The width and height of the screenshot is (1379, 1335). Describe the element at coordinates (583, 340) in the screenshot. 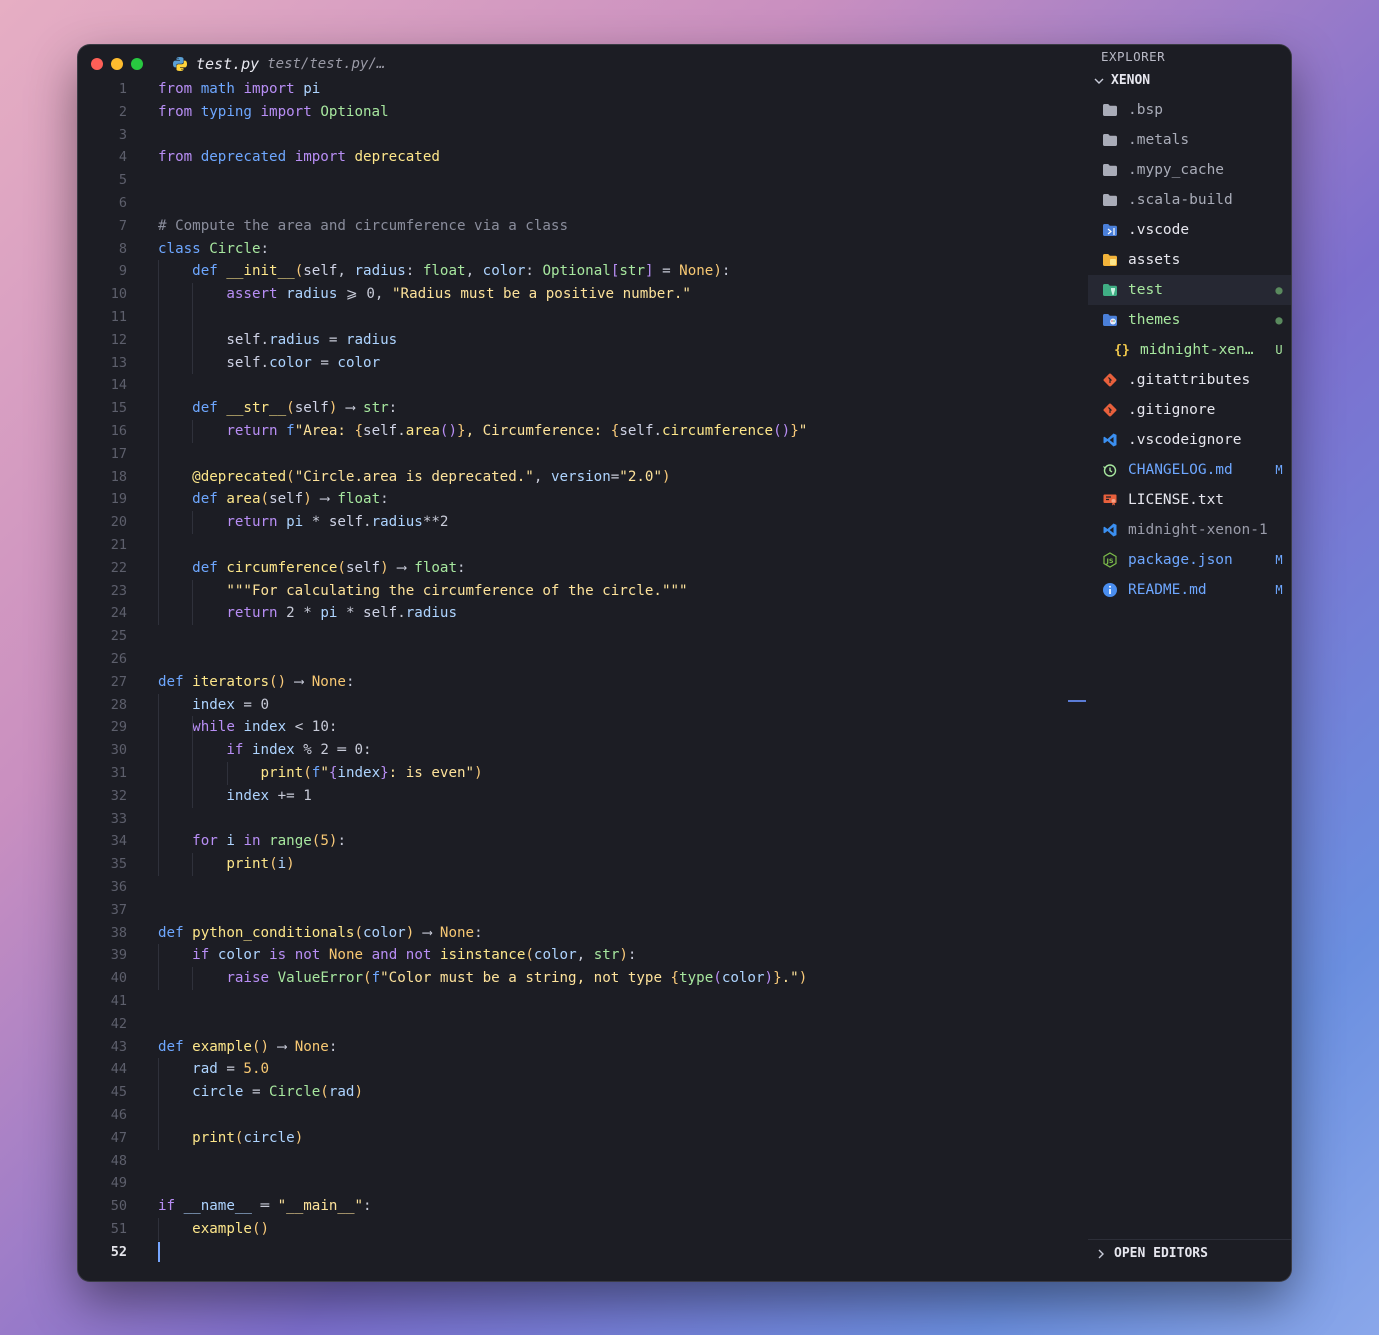

I see `code-line: 12 self.radius = radius` at that location.